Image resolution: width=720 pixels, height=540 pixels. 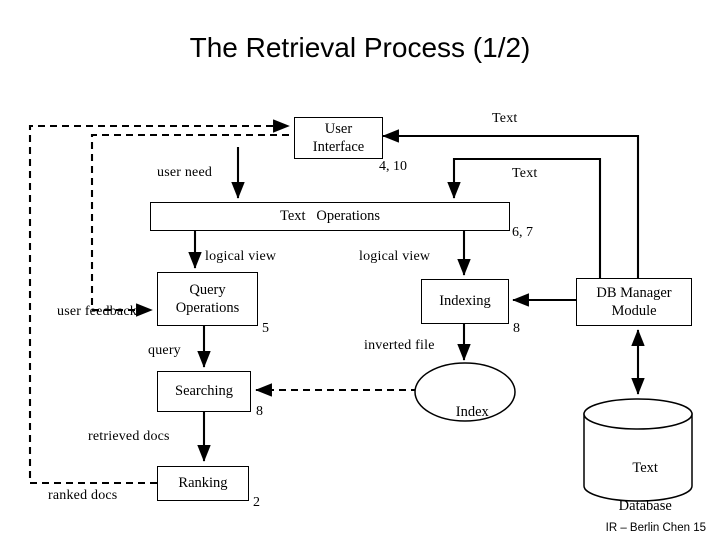 What do you see at coordinates (395, 256) in the screenshot?
I see `edge-label-logical-view-right: logical view` at bounding box center [395, 256].